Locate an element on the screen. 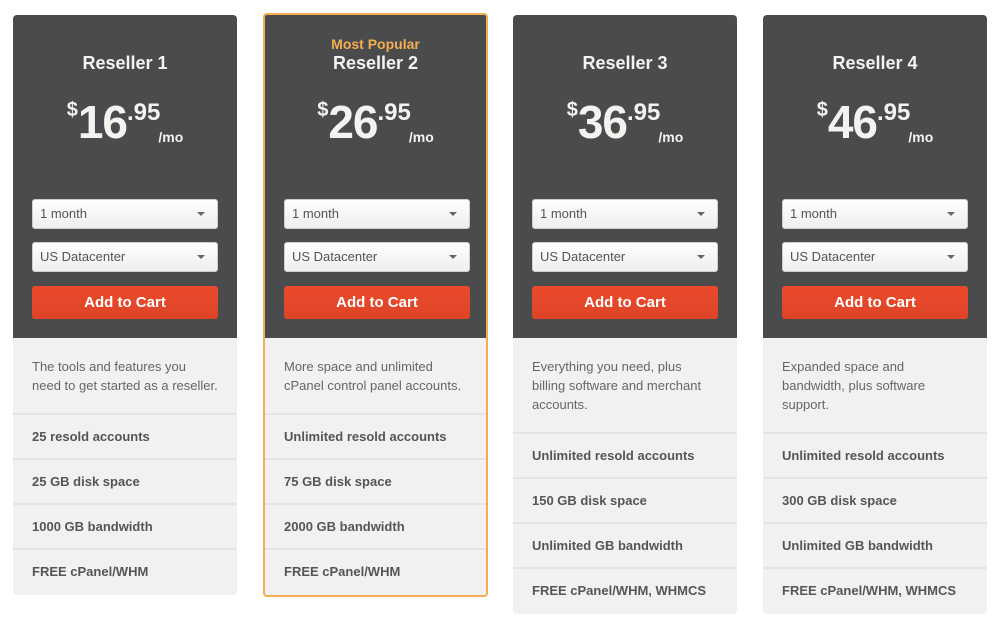 Image resolution: width=1000 pixels, height=628 pixels. price-integer: 46 is located at coordinates (852, 122).